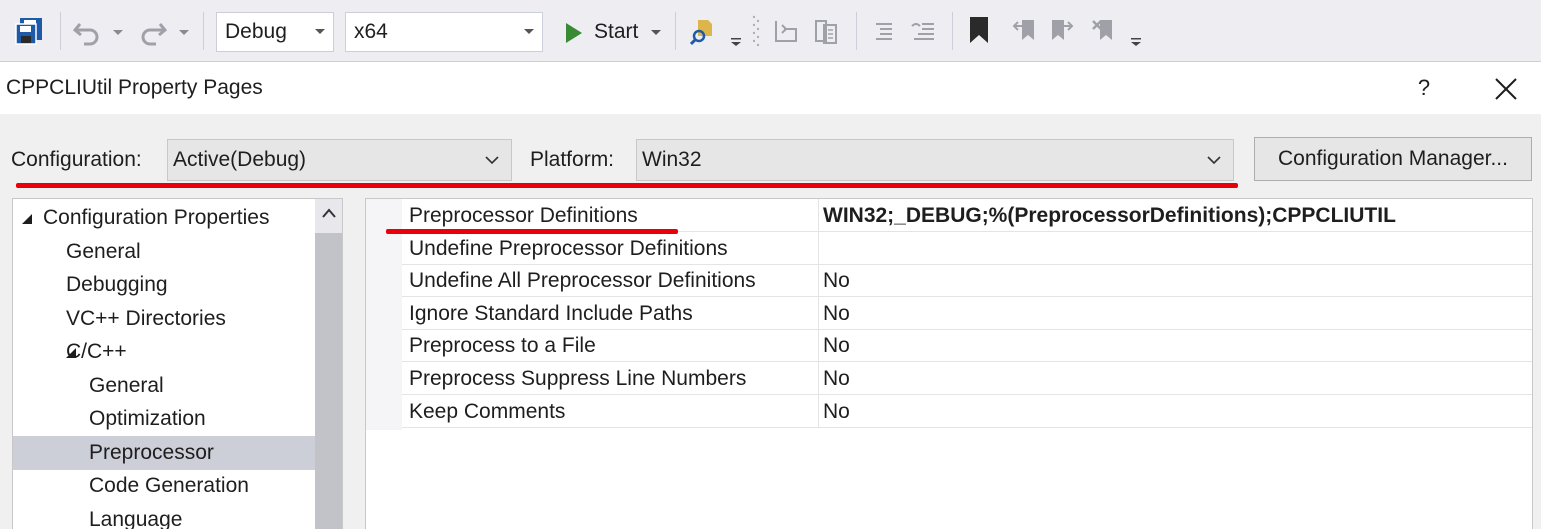 Image resolution: width=1541 pixels, height=529 pixels. What do you see at coordinates (87, 32) in the screenshot?
I see `undo-icon` at bounding box center [87, 32].